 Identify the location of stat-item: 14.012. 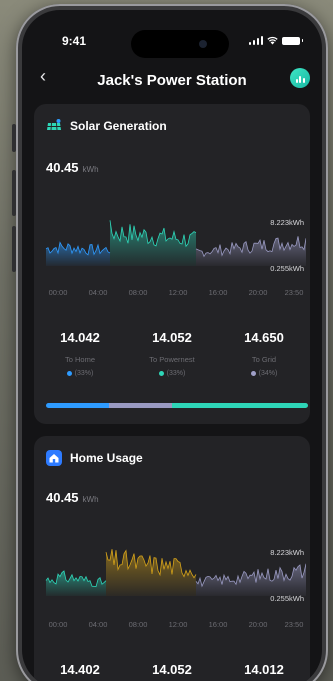
(264, 669).